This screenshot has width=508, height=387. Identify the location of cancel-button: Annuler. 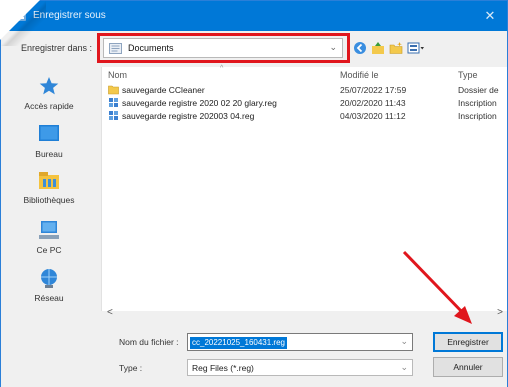
(468, 367).